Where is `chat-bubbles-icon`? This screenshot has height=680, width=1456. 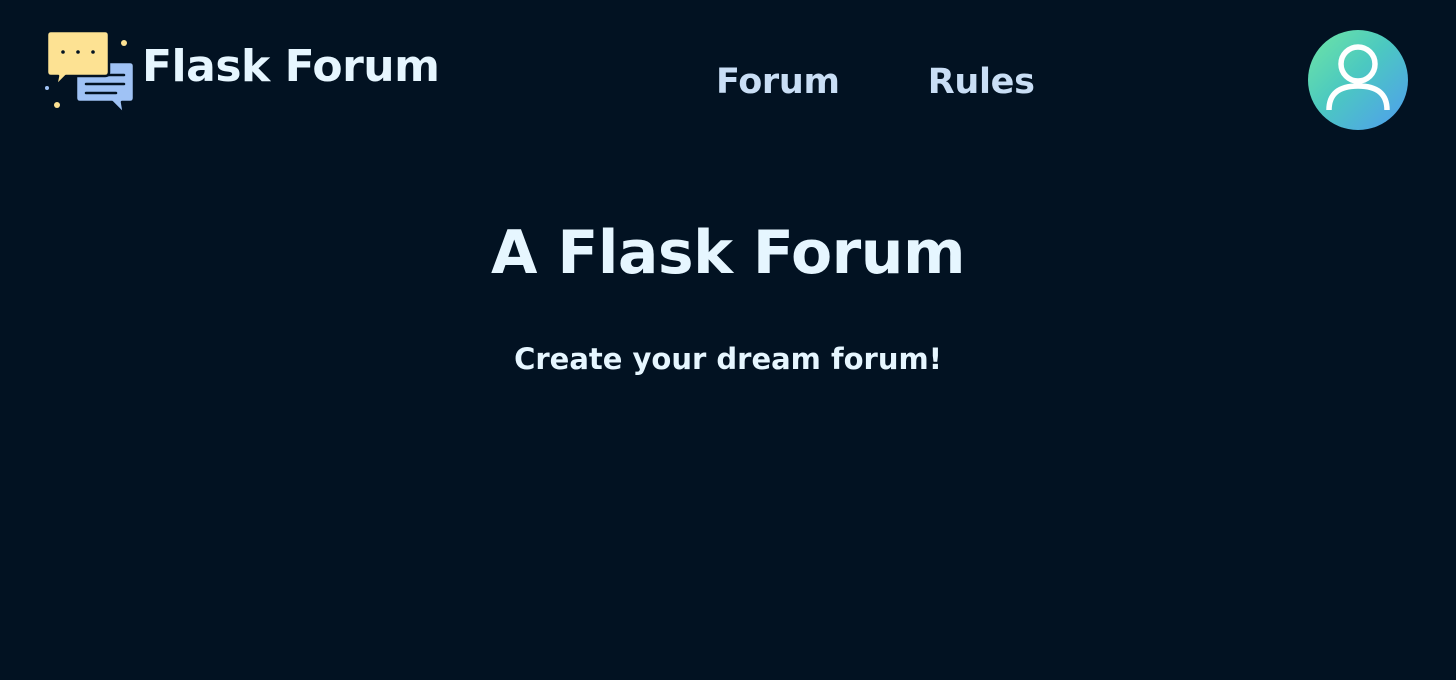 chat-bubbles-icon is located at coordinates (90, 72).